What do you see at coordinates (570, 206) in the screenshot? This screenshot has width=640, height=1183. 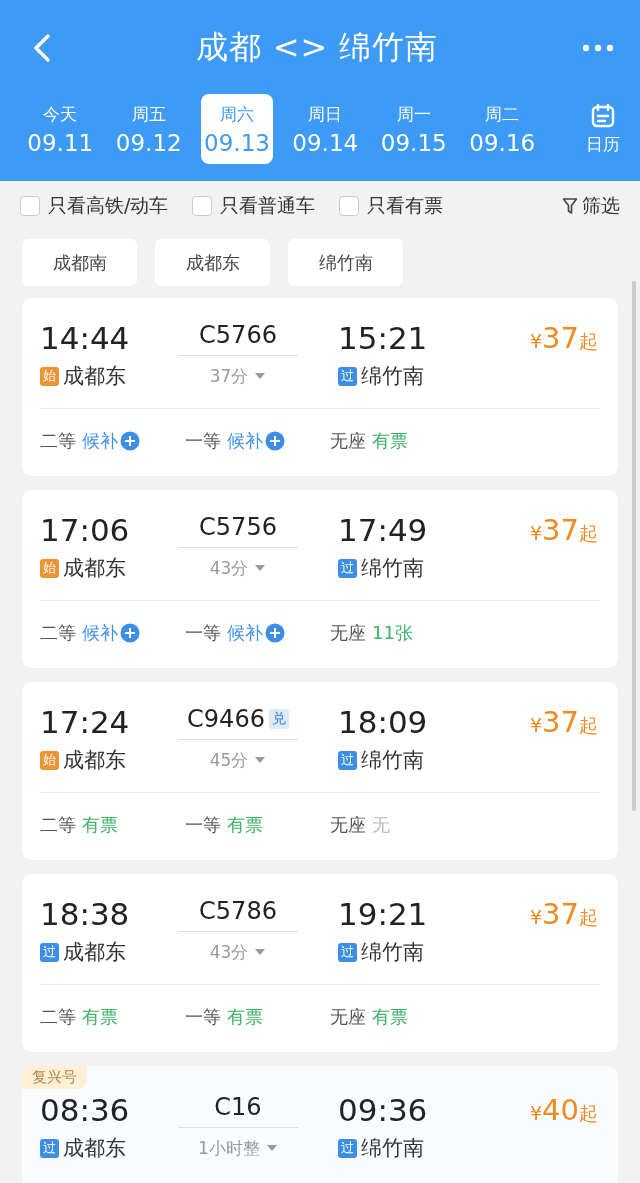 I see `filter-icon` at bounding box center [570, 206].